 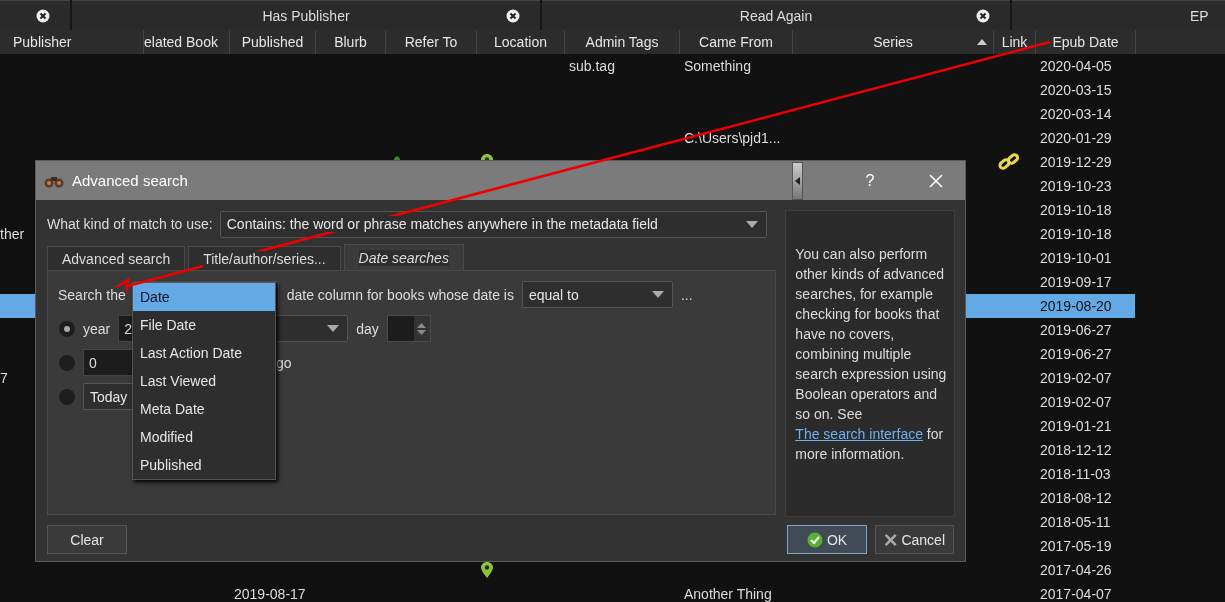 What do you see at coordinates (1076, 306) in the screenshot?
I see `table-cell: 2019-08-20` at bounding box center [1076, 306].